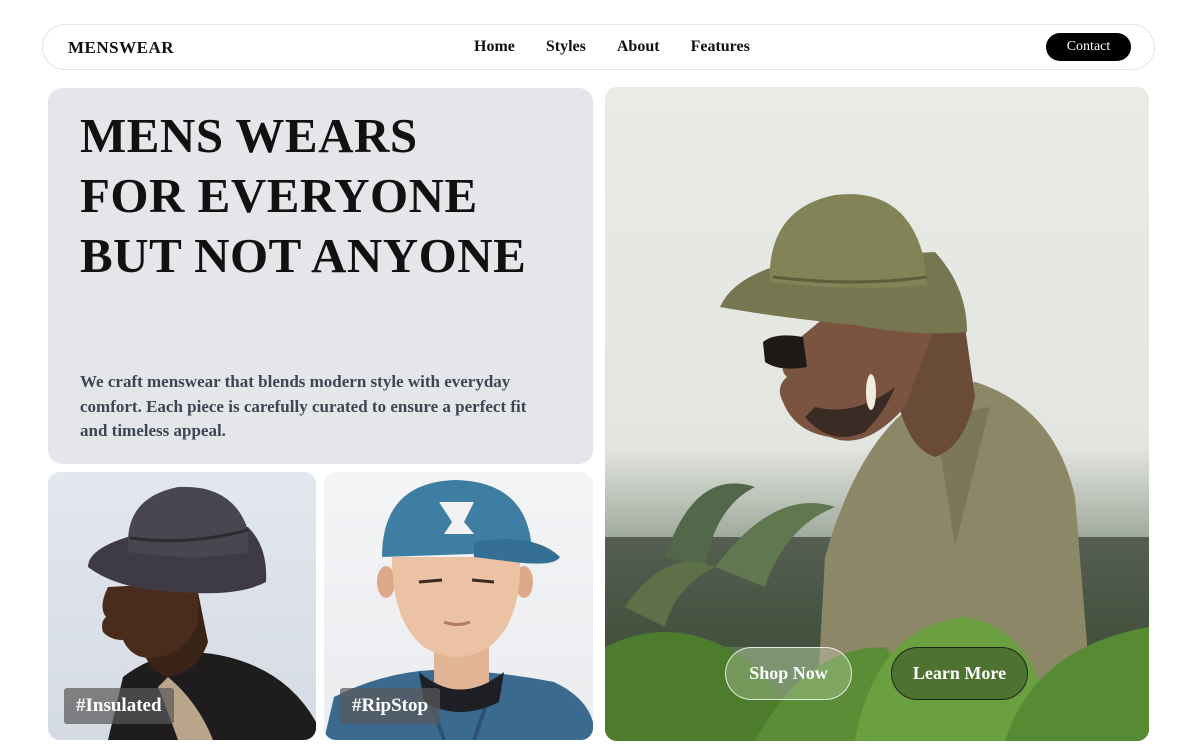 The width and height of the screenshot is (1197, 752). What do you see at coordinates (566, 47) in the screenshot?
I see `nav-link-styles: Styles` at bounding box center [566, 47].